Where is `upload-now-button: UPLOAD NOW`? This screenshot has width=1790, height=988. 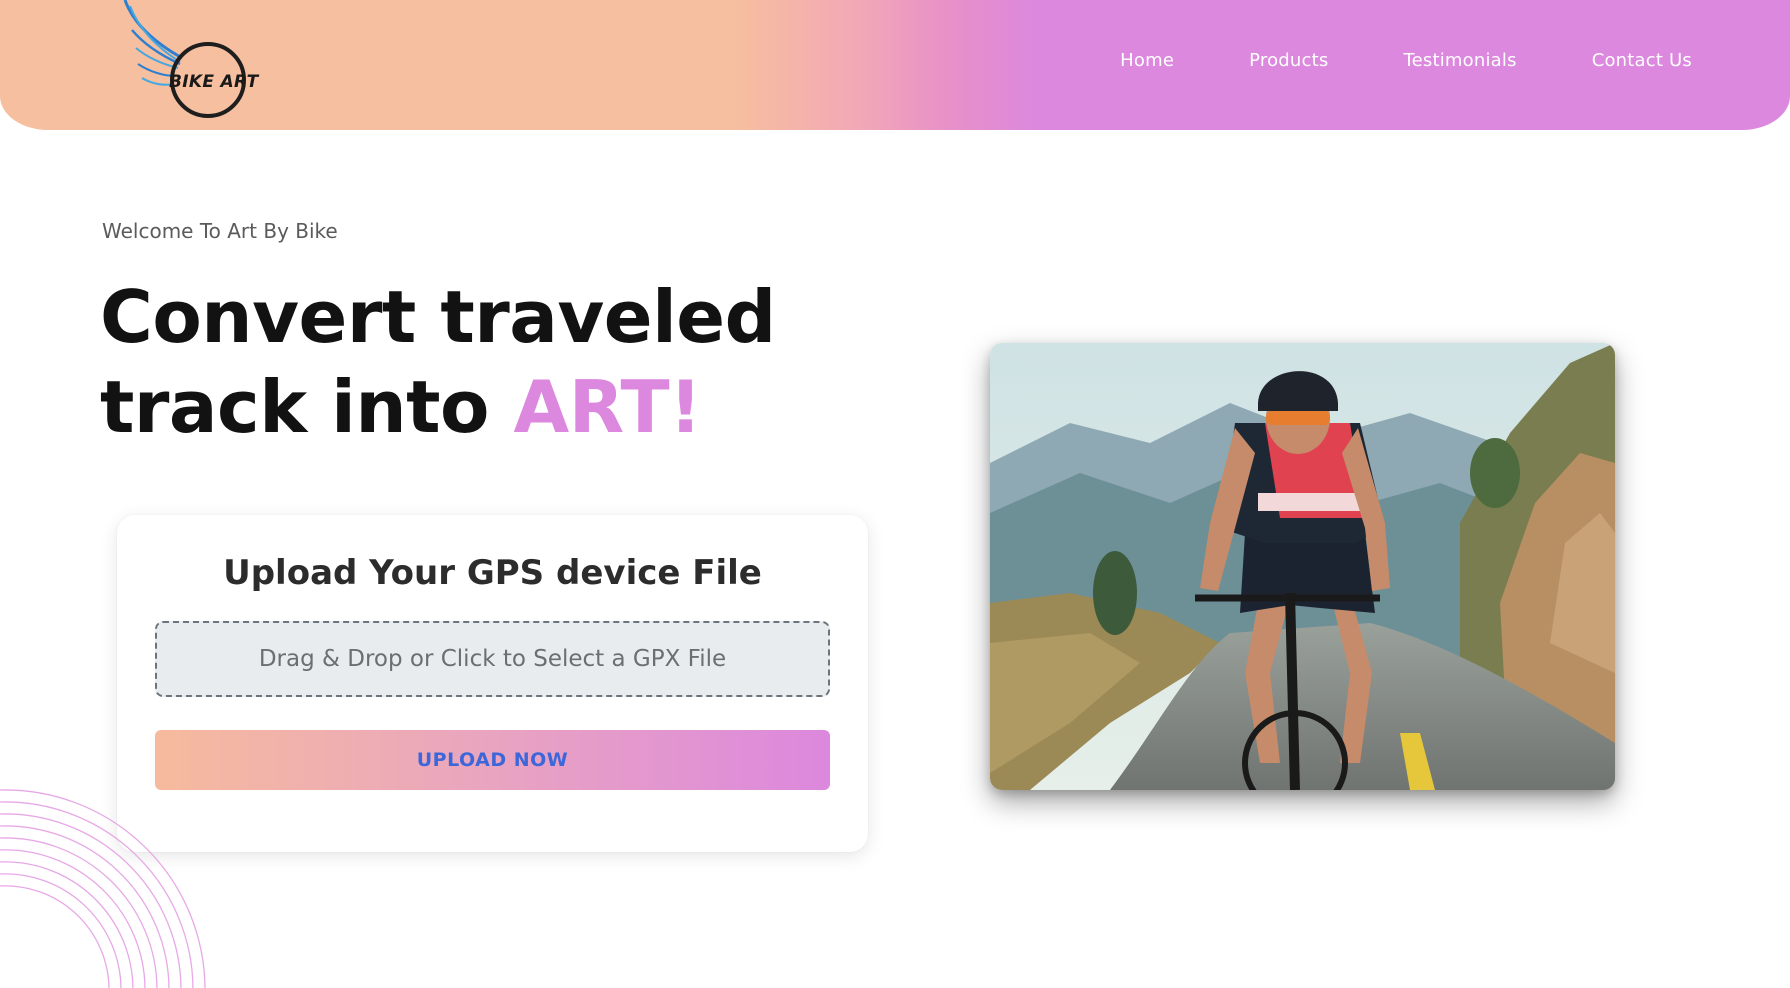 upload-now-button: UPLOAD NOW is located at coordinates (492, 760).